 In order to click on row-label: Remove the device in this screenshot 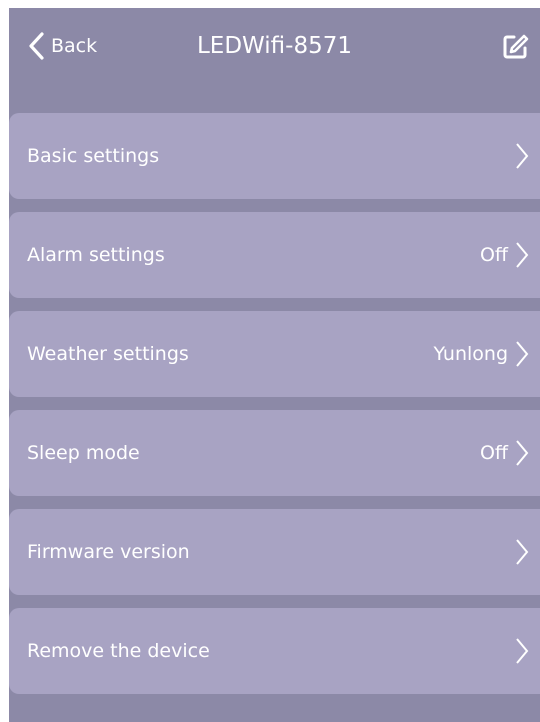, I will do `click(118, 651)`.